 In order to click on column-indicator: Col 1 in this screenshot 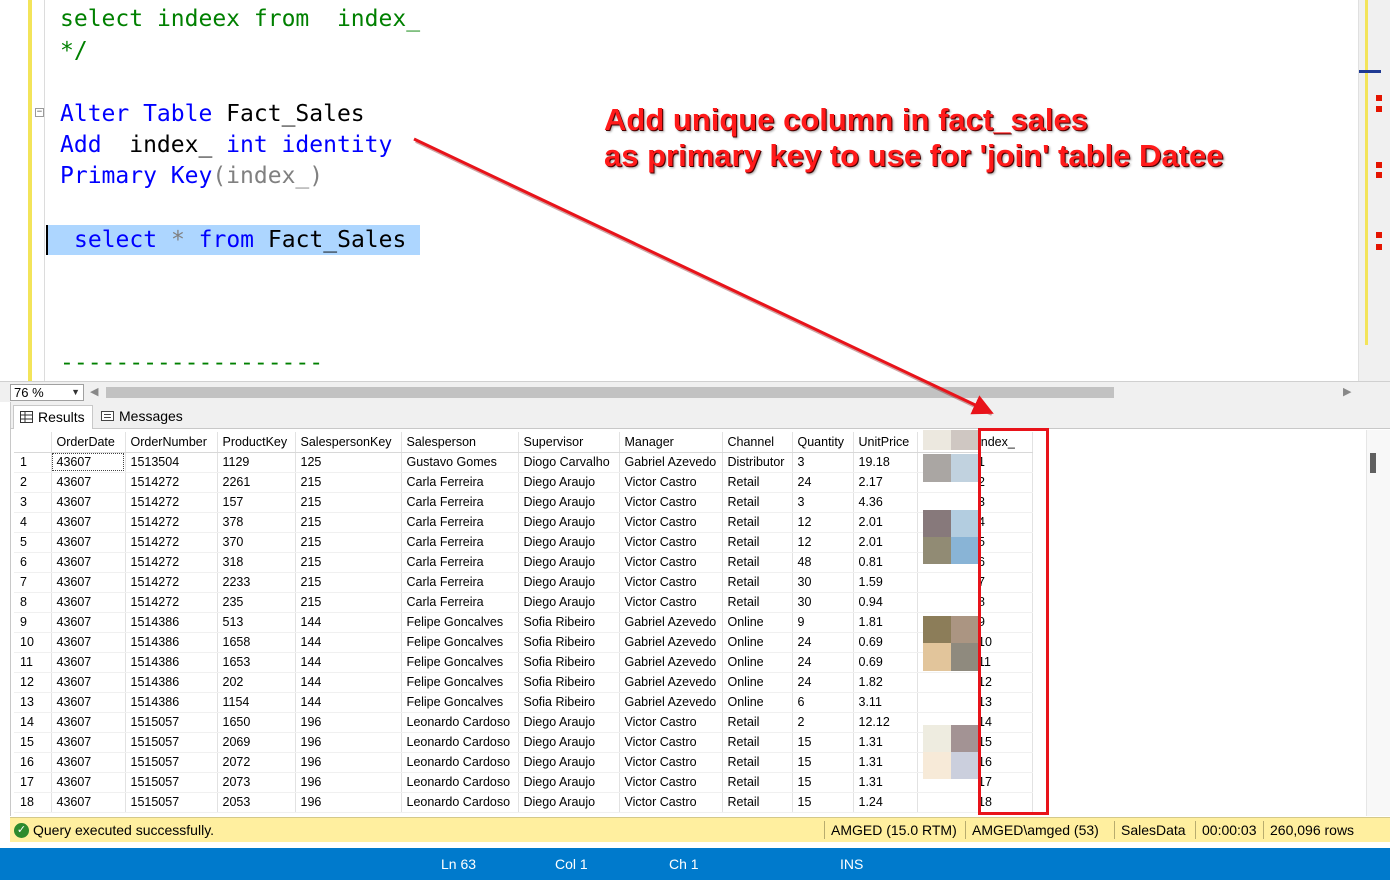, I will do `click(571, 864)`.